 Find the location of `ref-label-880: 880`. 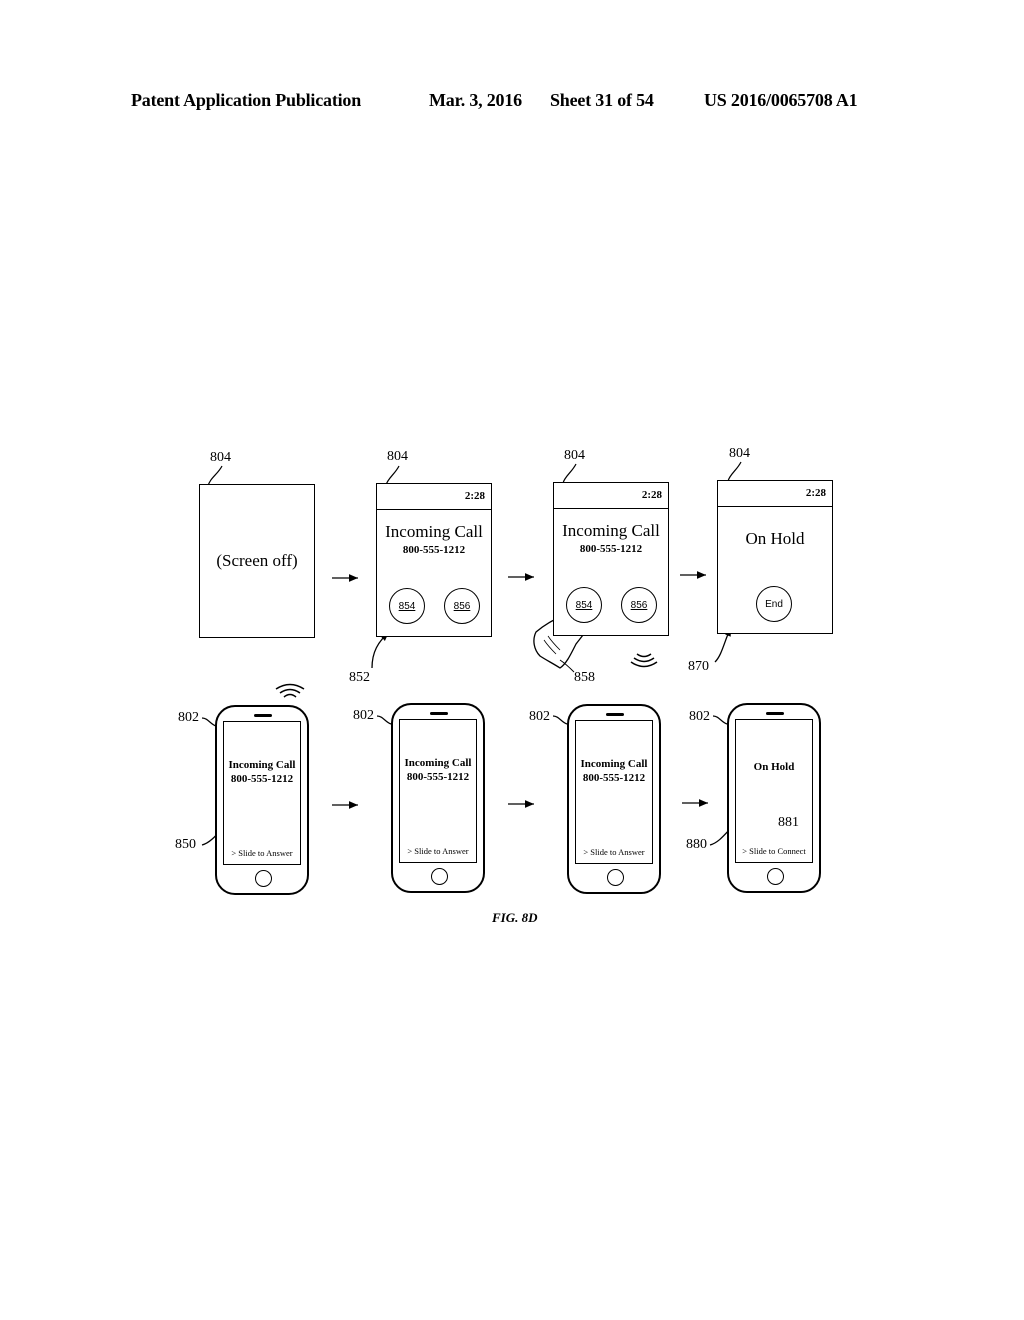

ref-label-880: 880 is located at coordinates (696, 844).